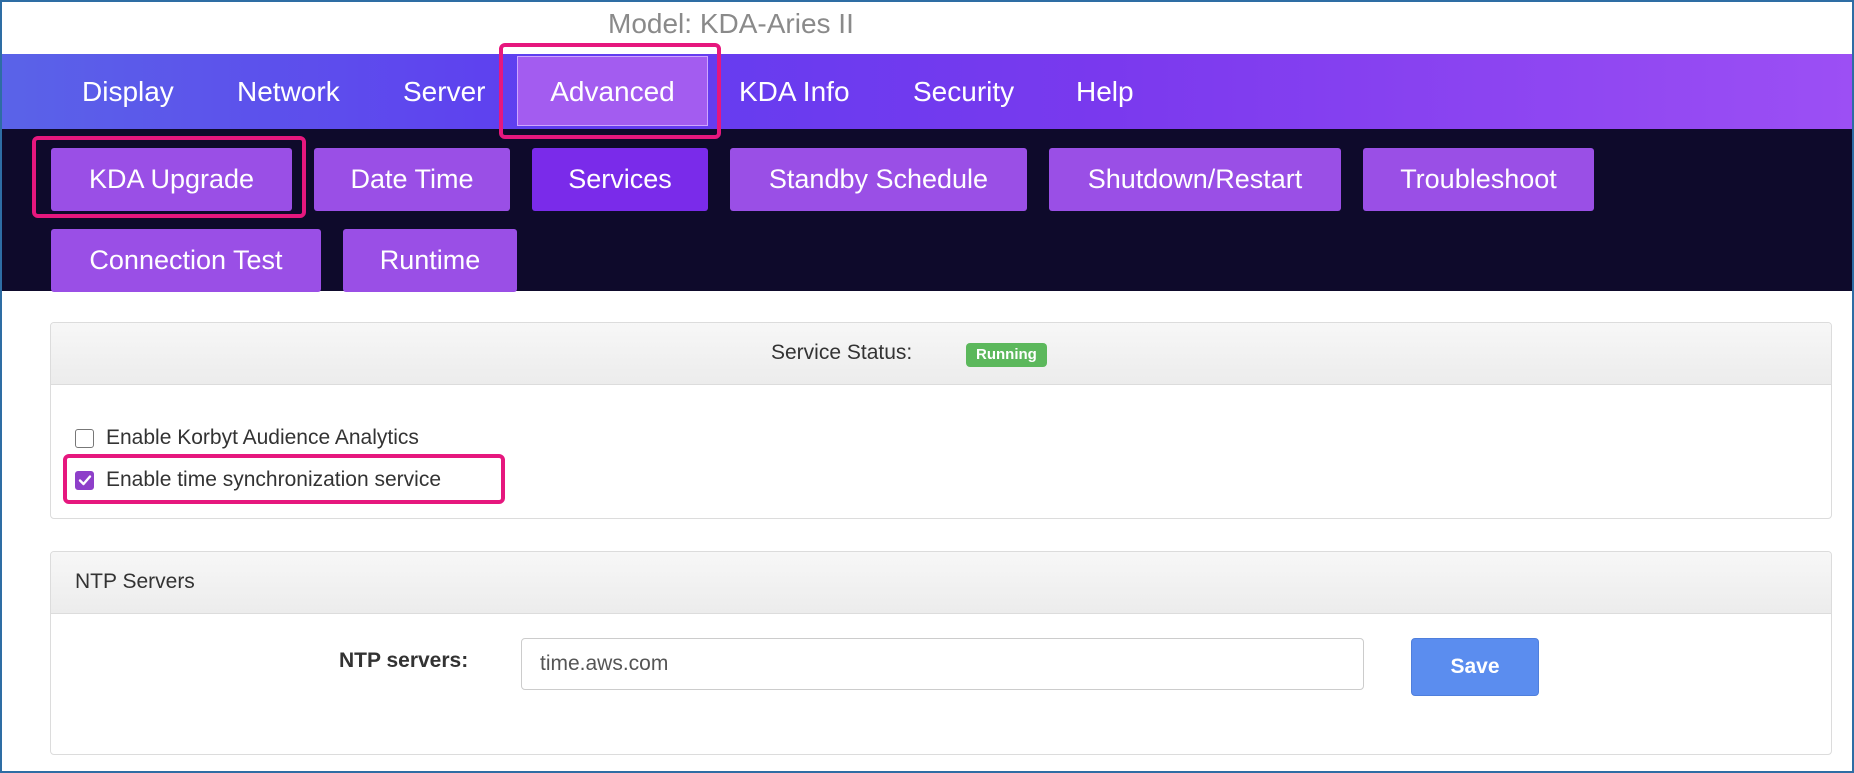 The height and width of the screenshot is (773, 1854). What do you see at coordinates (878, 179) in the screenshot?
I see `standby-schedule-button: Standby Schedule` at bounding box center [878, 179].